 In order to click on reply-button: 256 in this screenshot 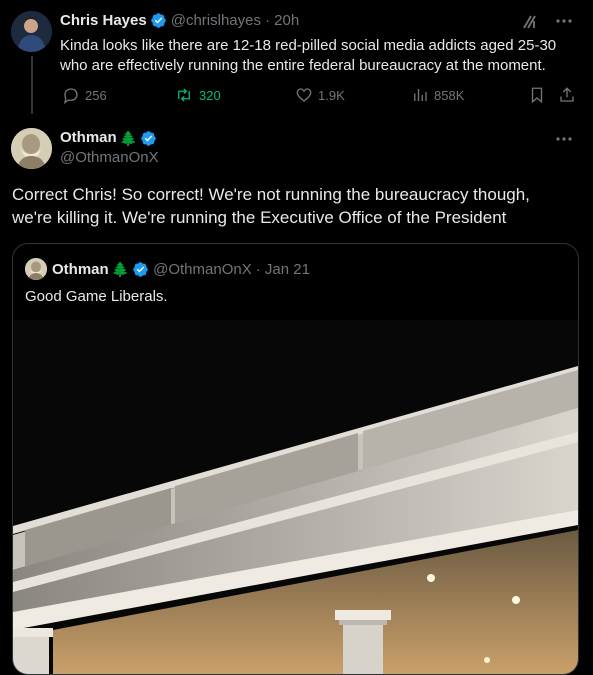, I will do `click(84, 95)`.